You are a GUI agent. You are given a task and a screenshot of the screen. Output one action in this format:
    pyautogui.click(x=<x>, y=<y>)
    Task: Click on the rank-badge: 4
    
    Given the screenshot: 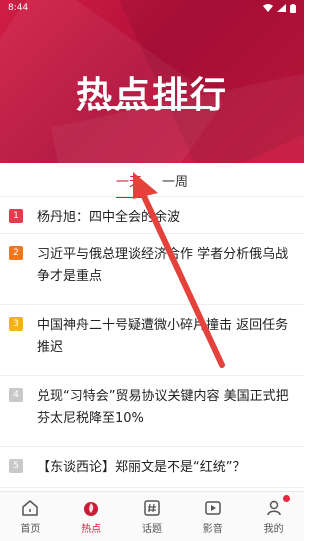 What is the action you would take?
    pyautogui.click(x=16, y=395)
    